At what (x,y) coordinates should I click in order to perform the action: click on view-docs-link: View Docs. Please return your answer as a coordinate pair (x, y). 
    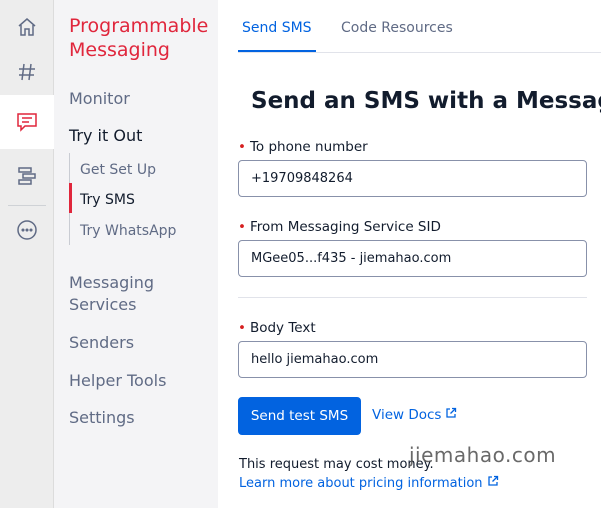
    Looking at the image, I should click on (414, 415).